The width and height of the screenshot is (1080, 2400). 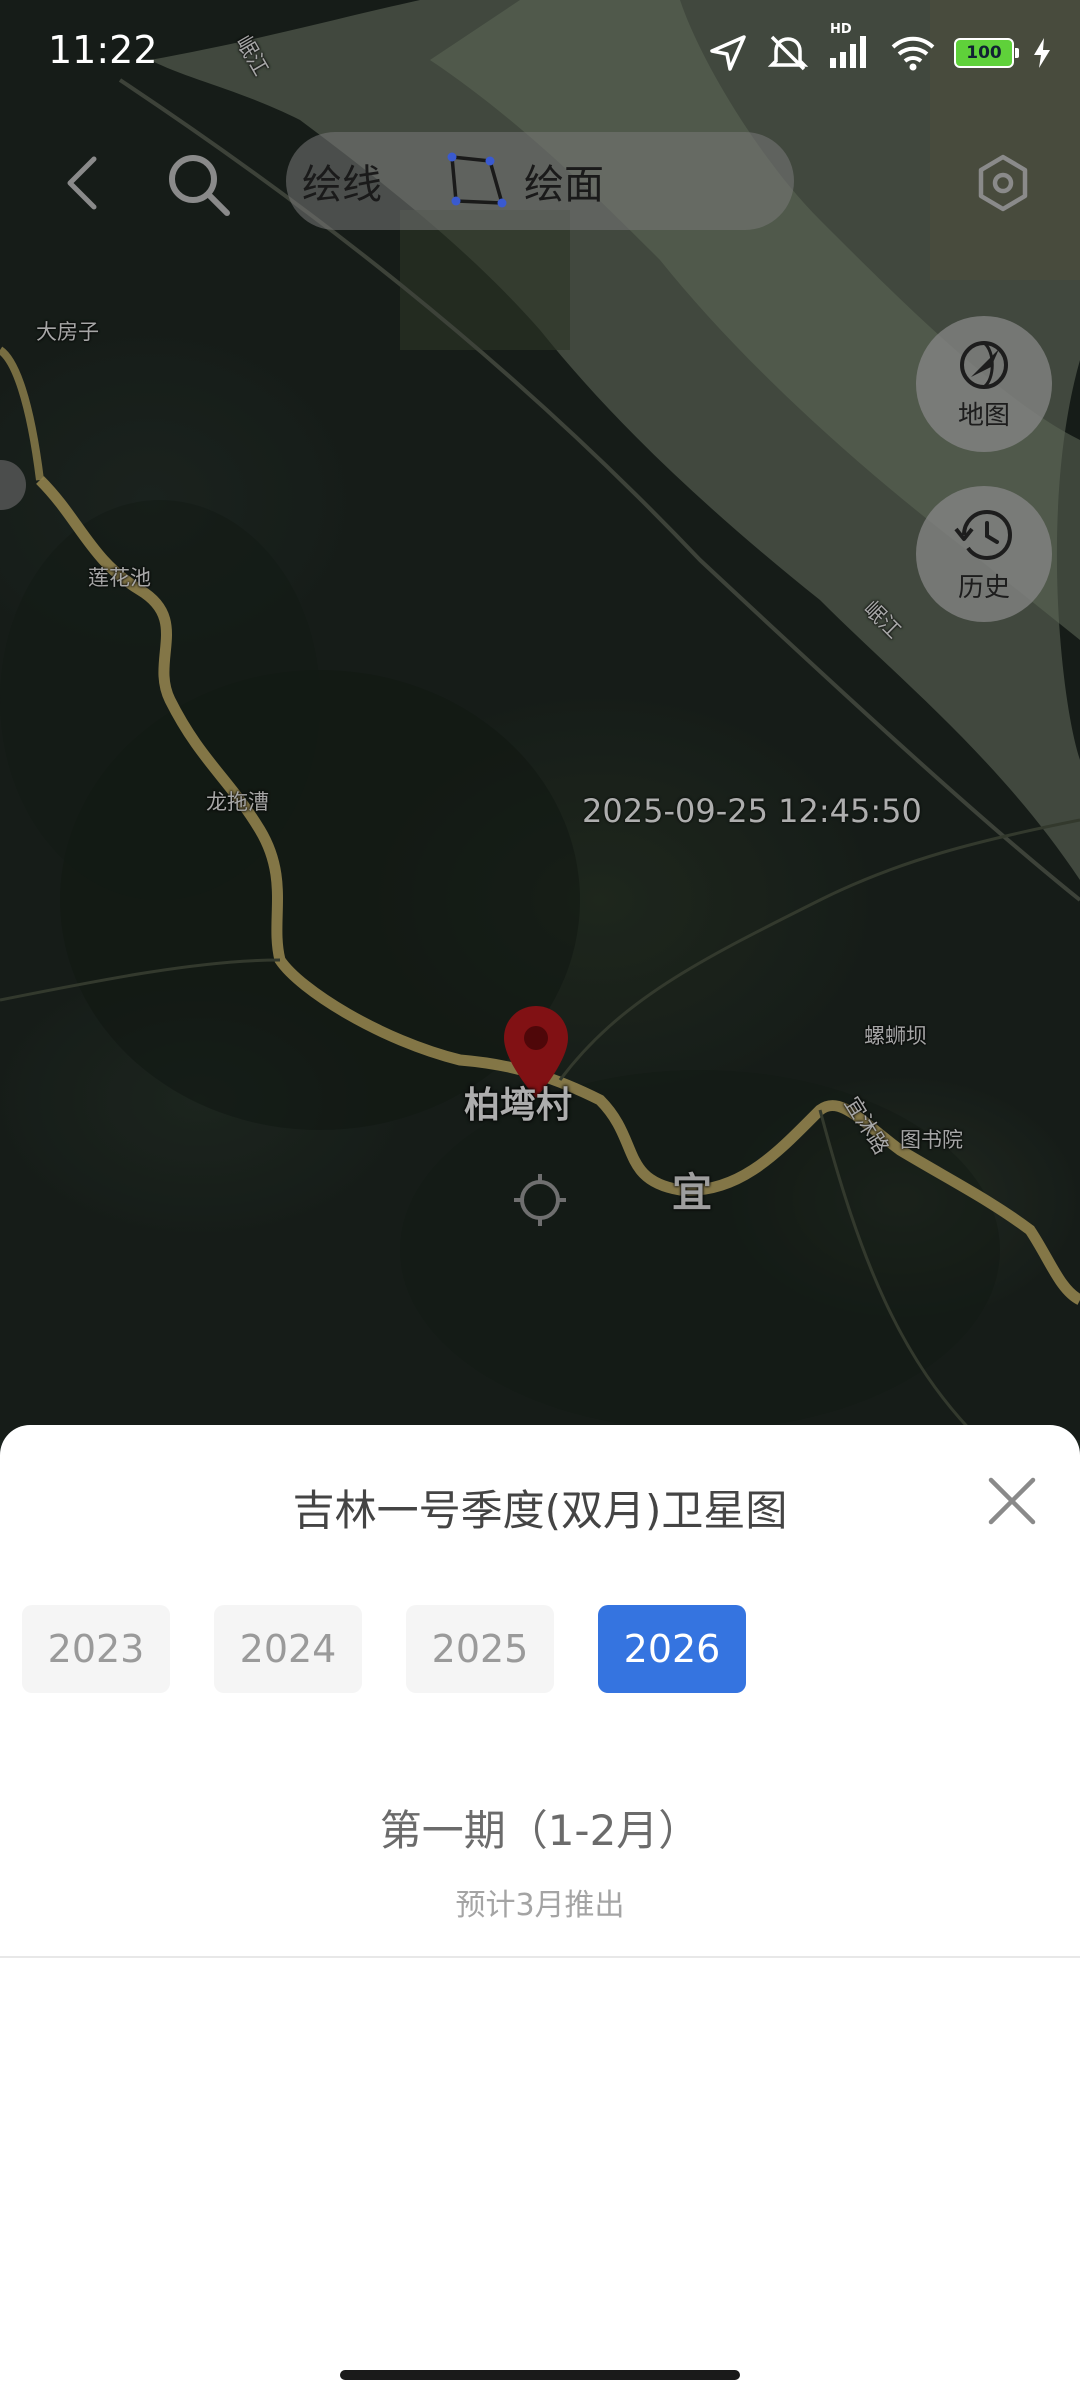 What do you see at coordinates (540, 2375) in the screenshot?
I see `home-indicator` at bounding box center [540, 2375].